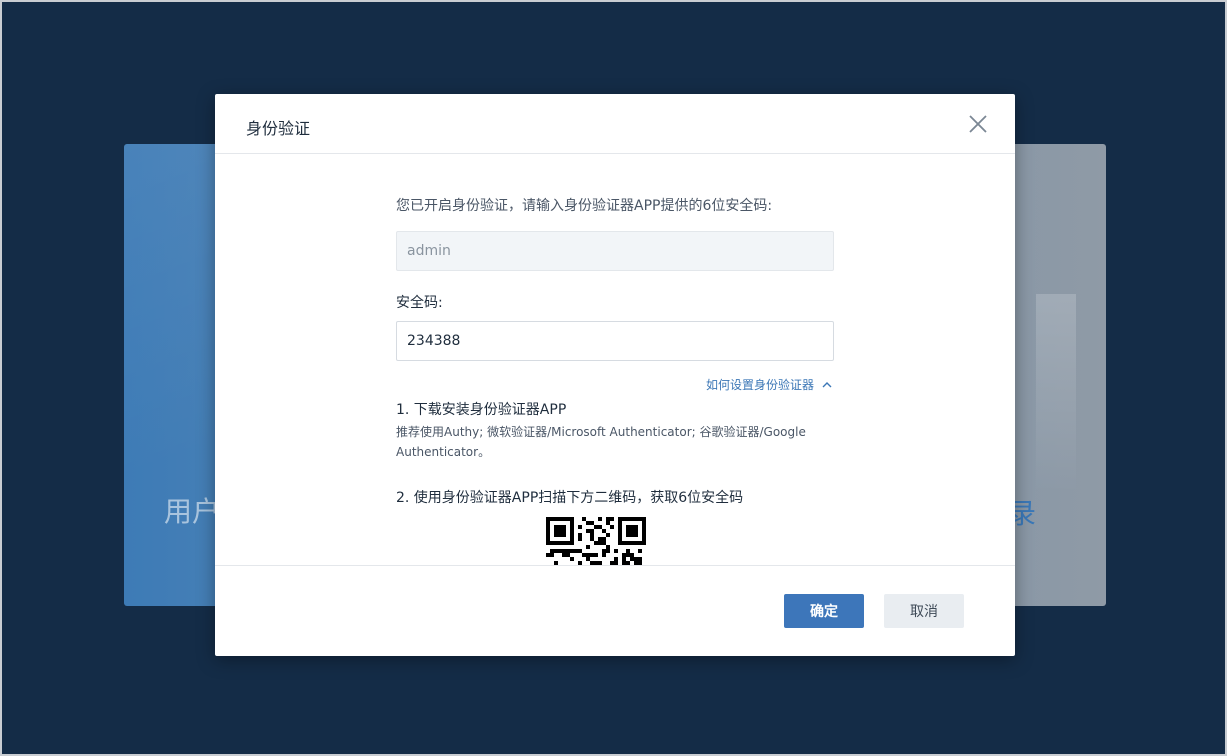  What do you see at coordinates (978, 124) in the screenshot?
I see `close-icon` at bounding box center [978, 124].